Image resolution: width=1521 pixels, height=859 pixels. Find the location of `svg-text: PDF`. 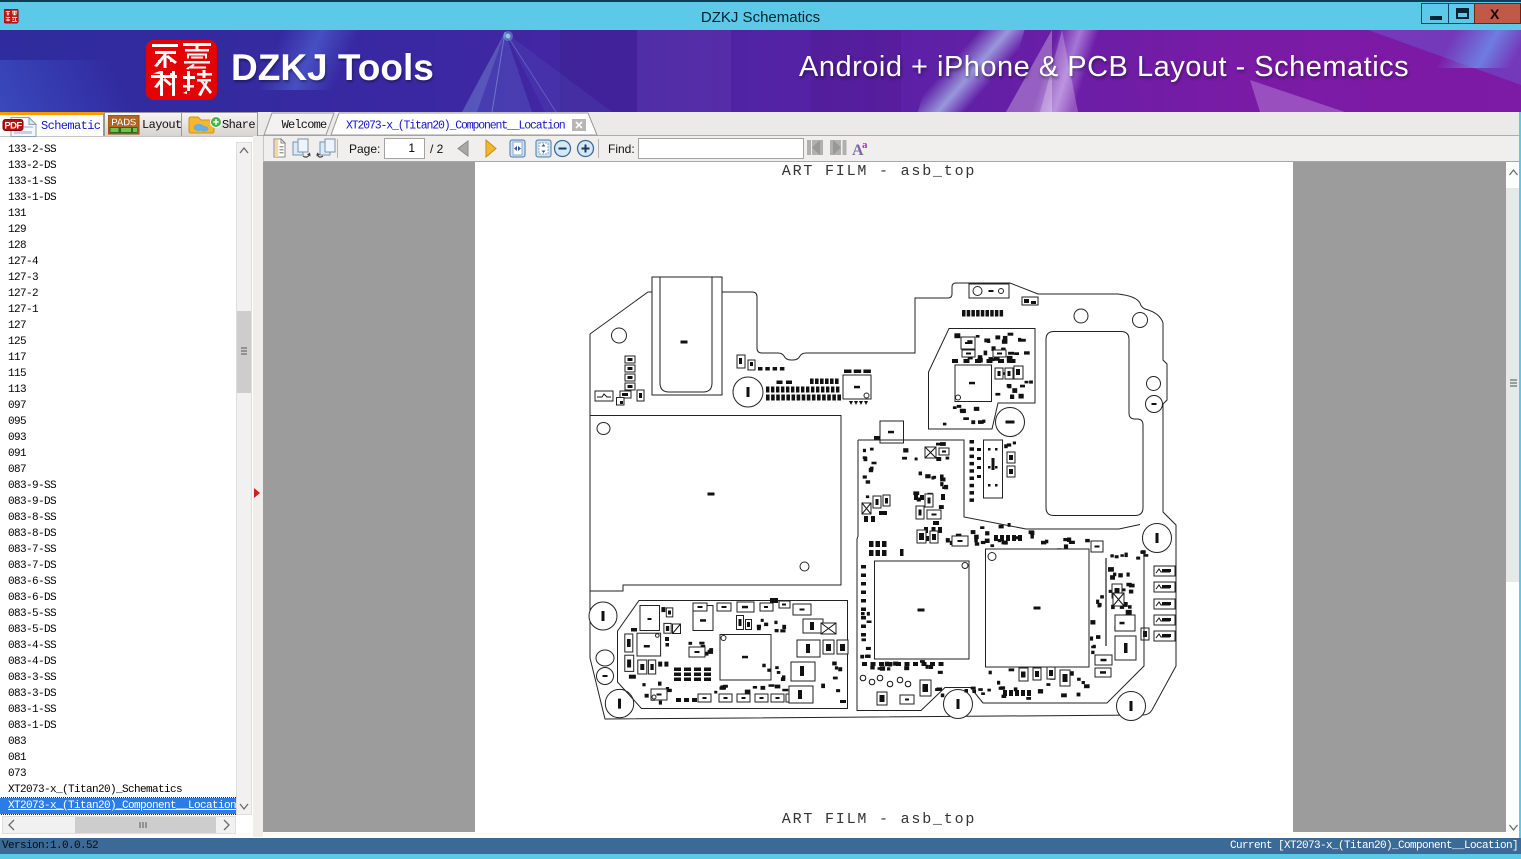

svg-text: PDF is located at coordinates (13, 126).